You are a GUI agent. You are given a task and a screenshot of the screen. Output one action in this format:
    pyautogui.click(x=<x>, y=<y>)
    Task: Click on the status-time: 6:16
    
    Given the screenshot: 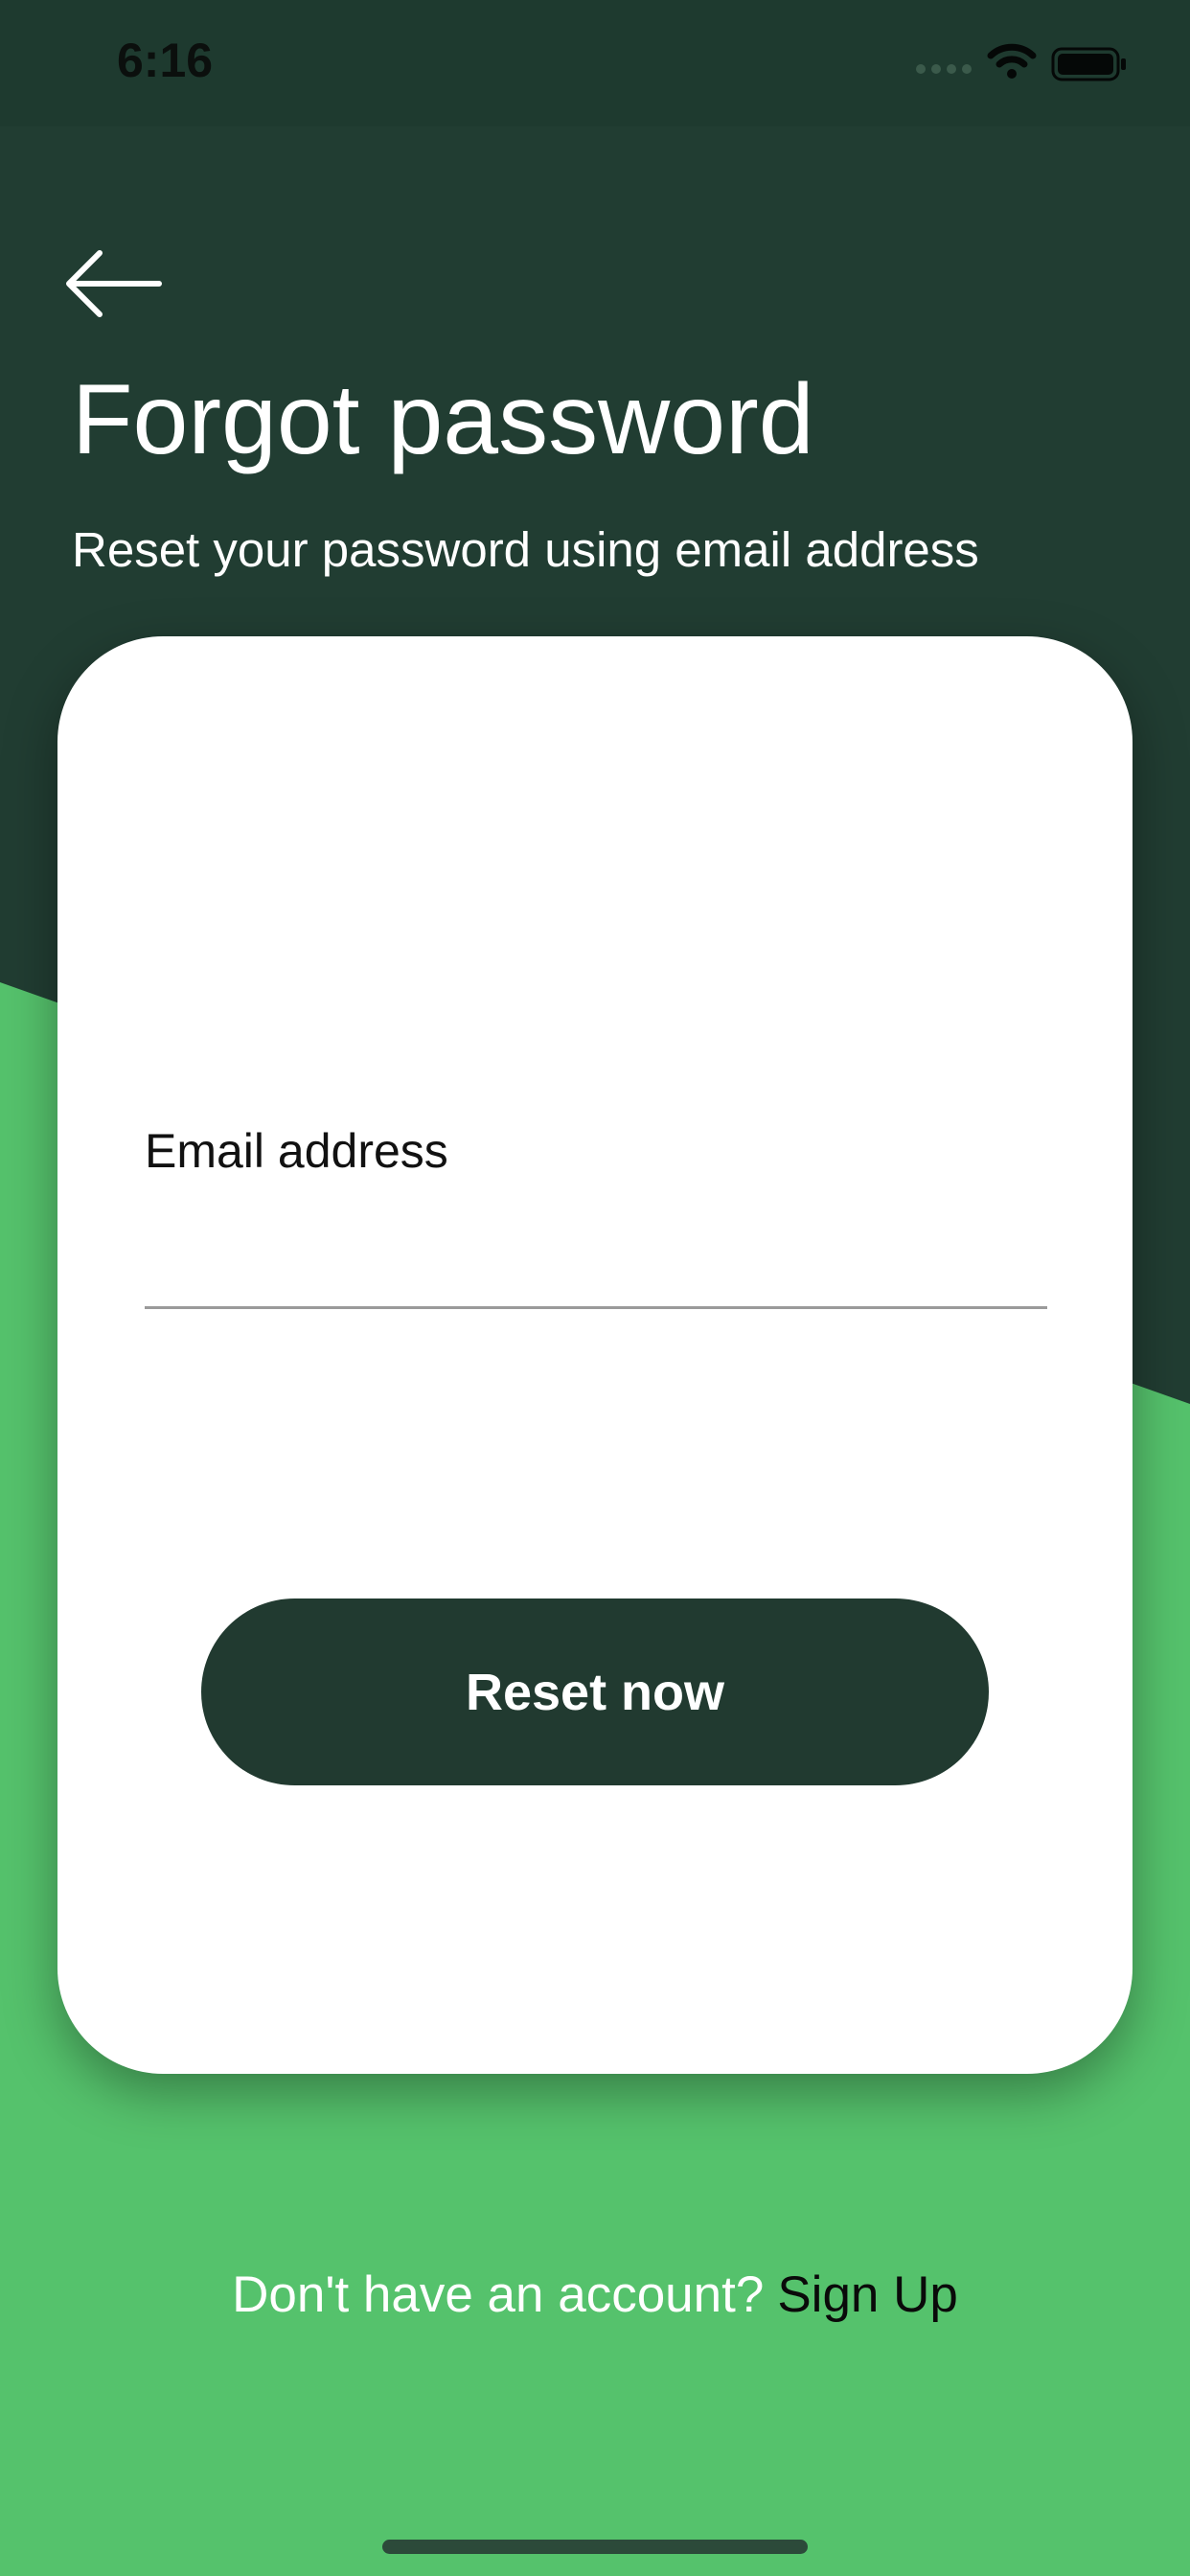 What is the action you would take?
    pyautogui.click(x=166, y=60)
    